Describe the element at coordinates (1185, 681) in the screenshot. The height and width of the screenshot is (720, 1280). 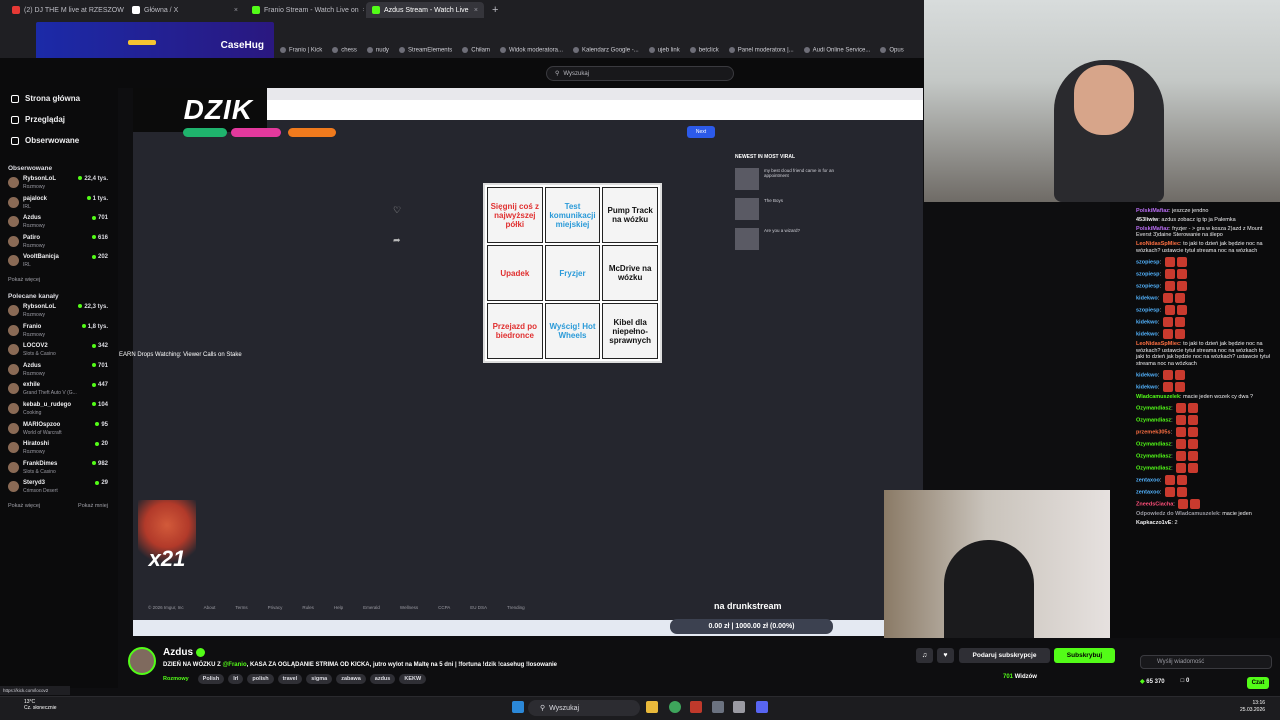
I see `count-counter: □ 0` at that location.